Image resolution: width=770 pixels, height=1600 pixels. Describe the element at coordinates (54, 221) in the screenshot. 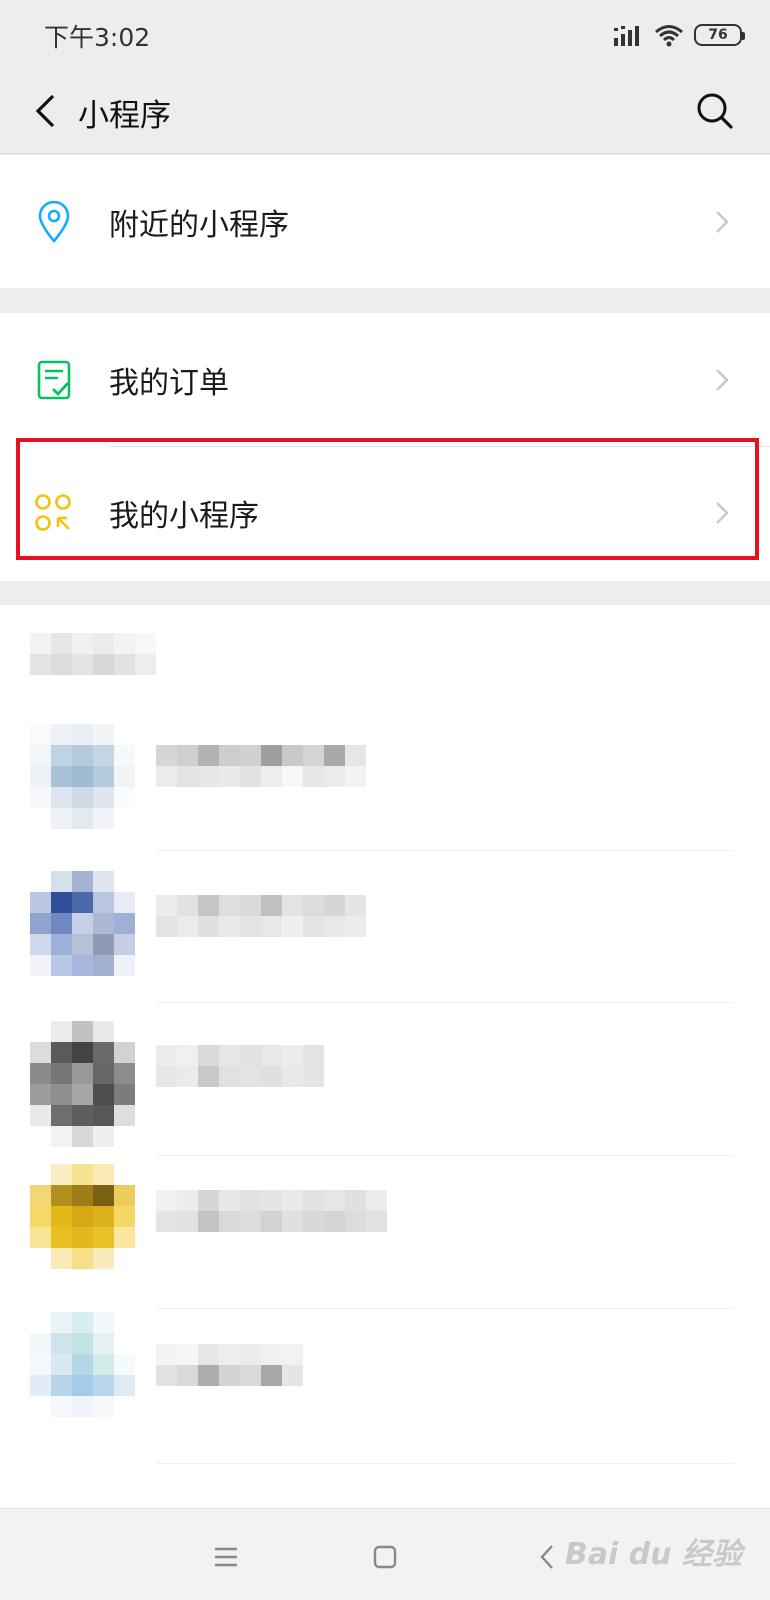

I see `location-pin-icon` at that location.